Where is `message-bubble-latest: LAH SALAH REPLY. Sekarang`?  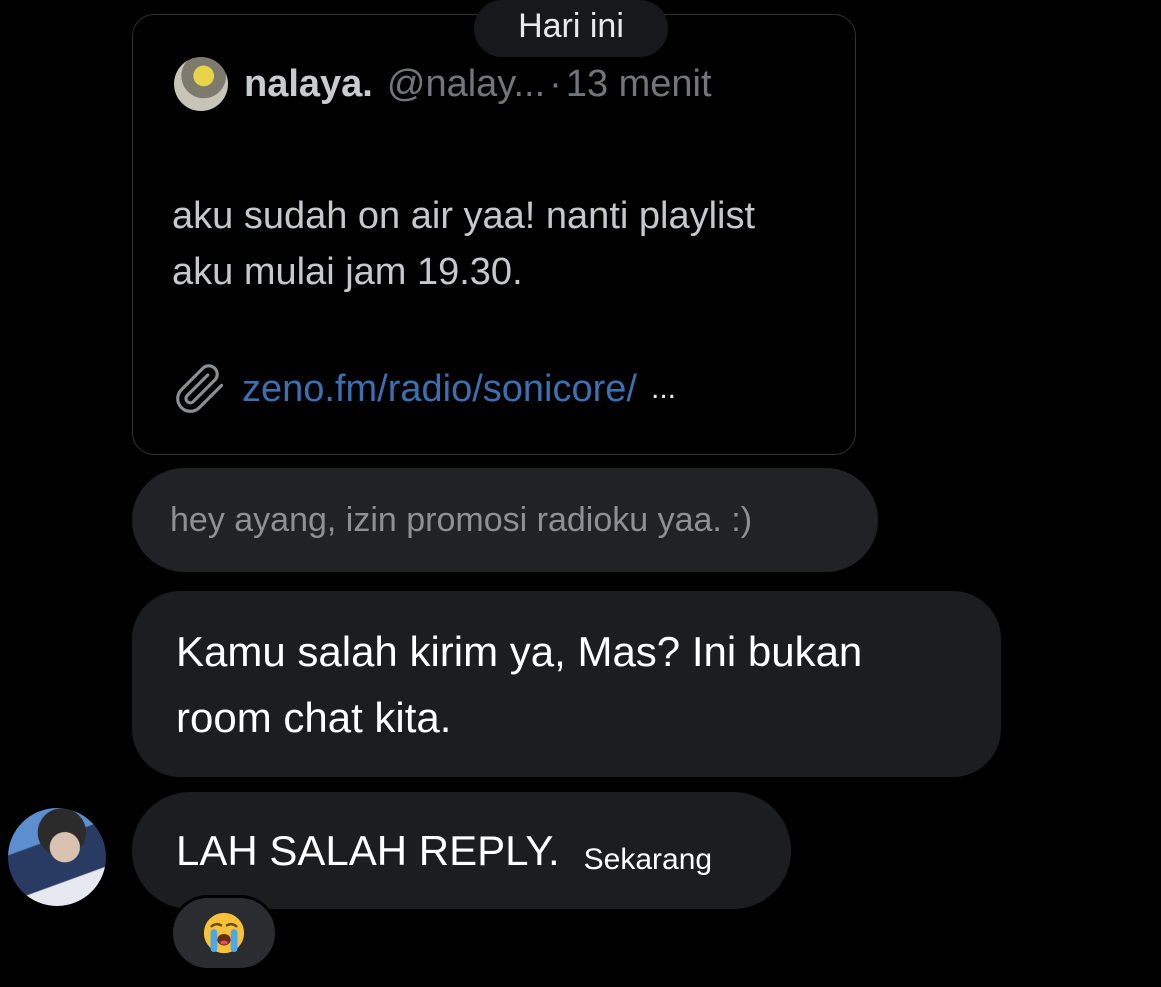 message-bubble-latest: LAH SALAH REPLY. Sekarang is located at coordinates (461, 850).